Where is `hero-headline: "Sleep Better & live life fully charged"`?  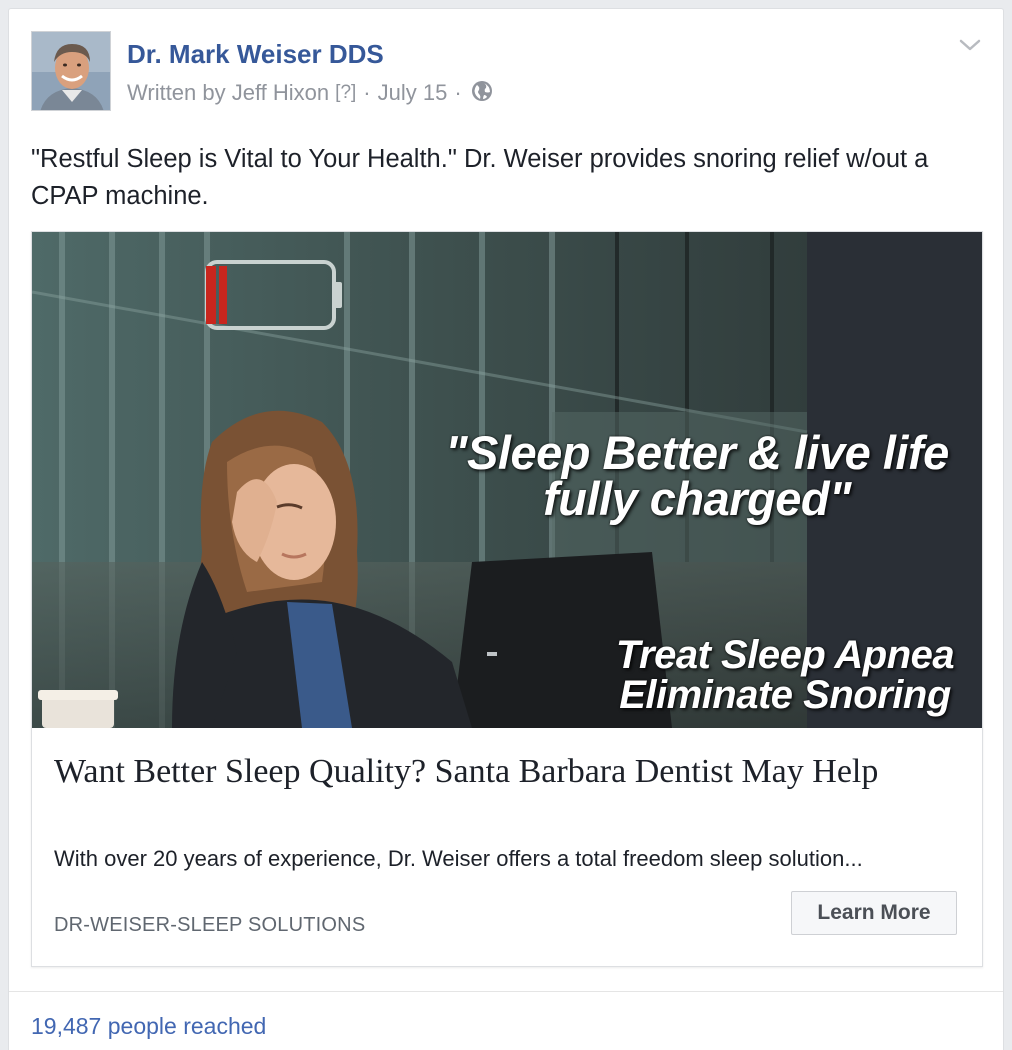
hero-headline: "Sleep Better & live life fully charged" is located at coordinates (697, 475).